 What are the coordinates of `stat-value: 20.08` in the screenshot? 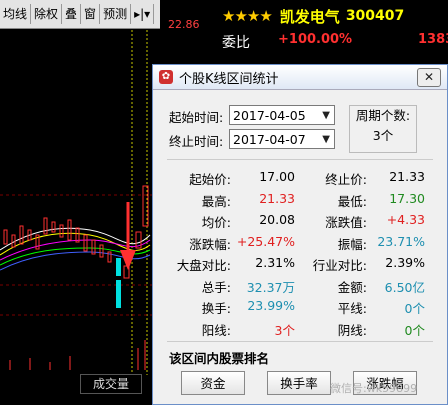 It's located at (277, 219).